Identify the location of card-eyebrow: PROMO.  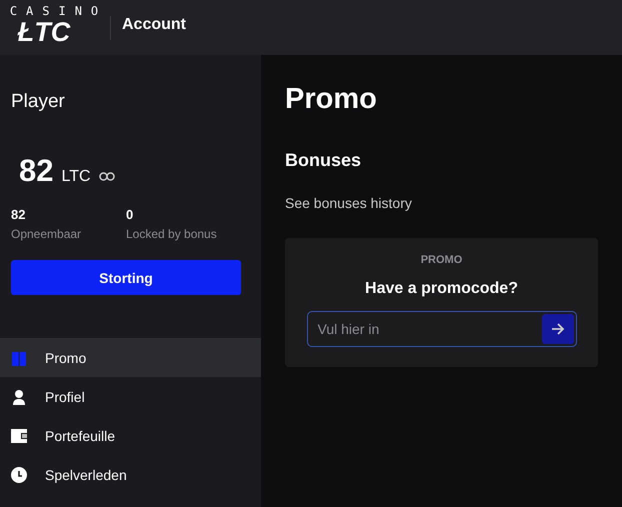
(441, 260).